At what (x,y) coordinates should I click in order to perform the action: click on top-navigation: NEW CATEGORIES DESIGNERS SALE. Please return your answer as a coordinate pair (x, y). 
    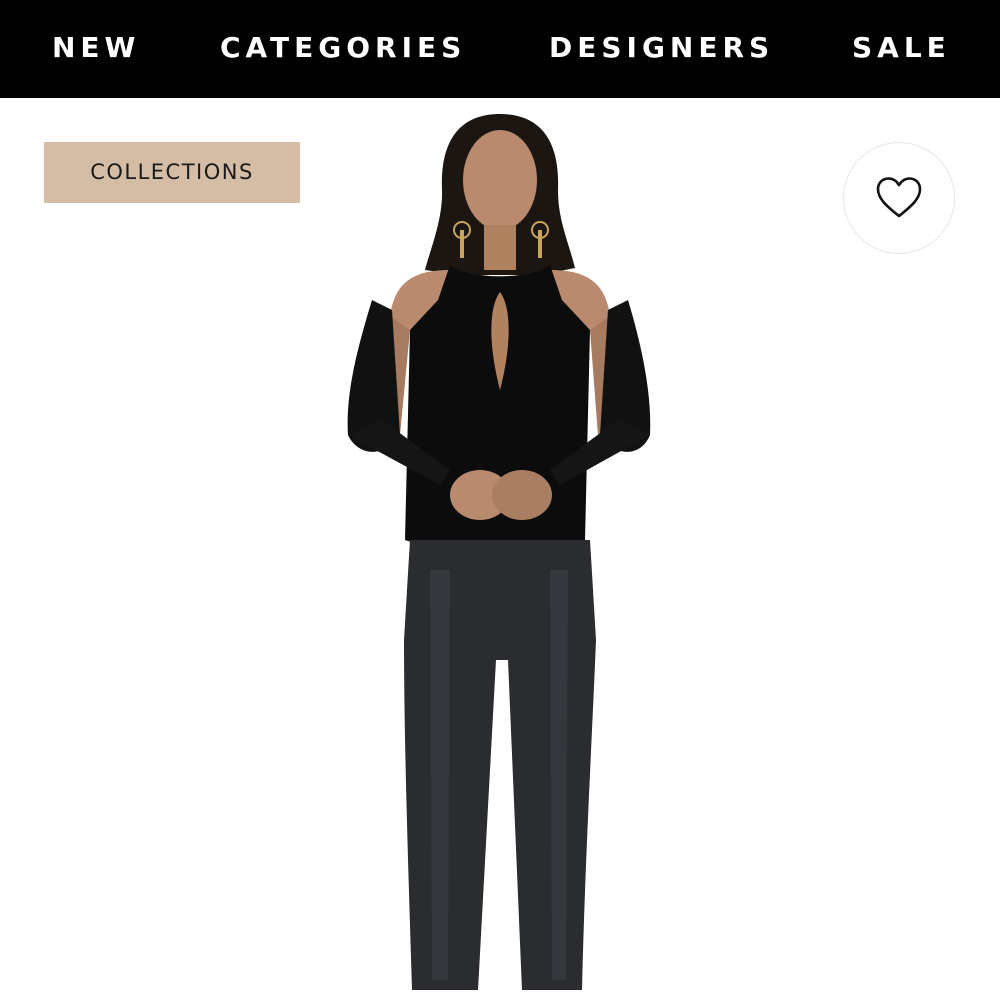
    Looking at the image, I should click on (500, 49).